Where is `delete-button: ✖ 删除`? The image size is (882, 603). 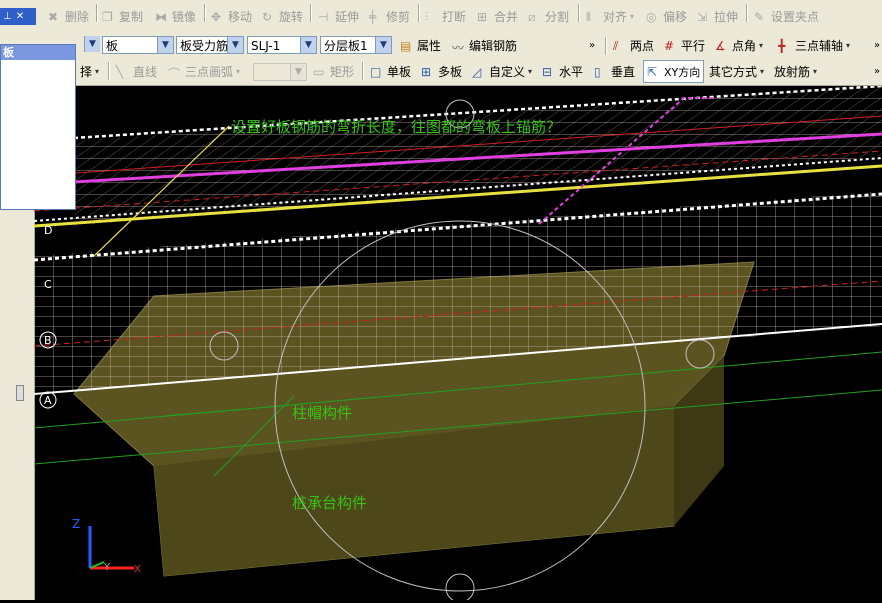
delete-button: ✖ 删除 is located at coordinates (68, 16).